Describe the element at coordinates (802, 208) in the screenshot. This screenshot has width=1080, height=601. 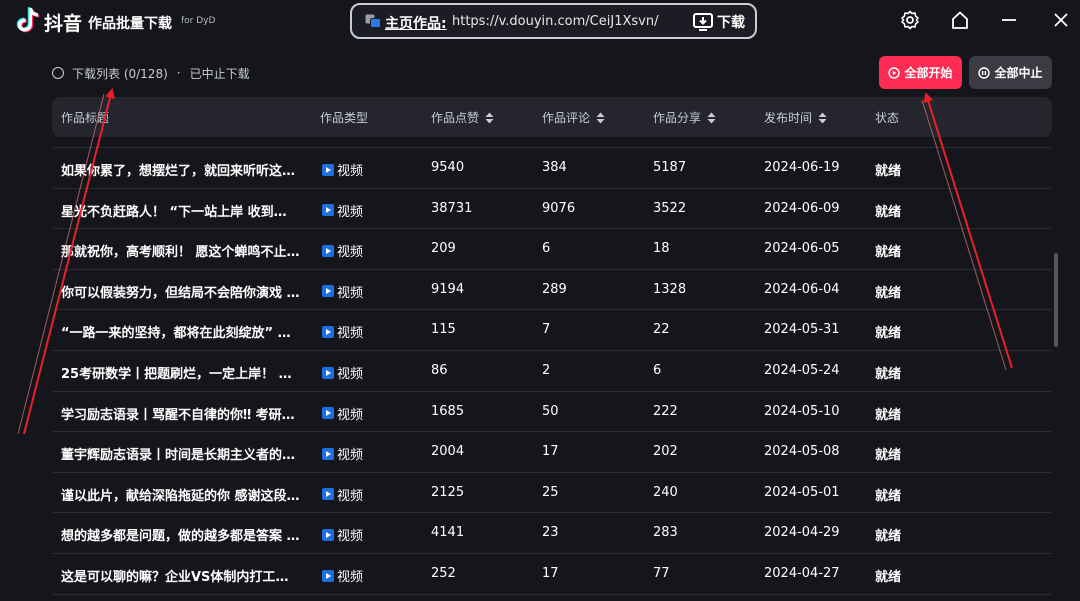
I see `work-date: 2024-06-09` at that location.